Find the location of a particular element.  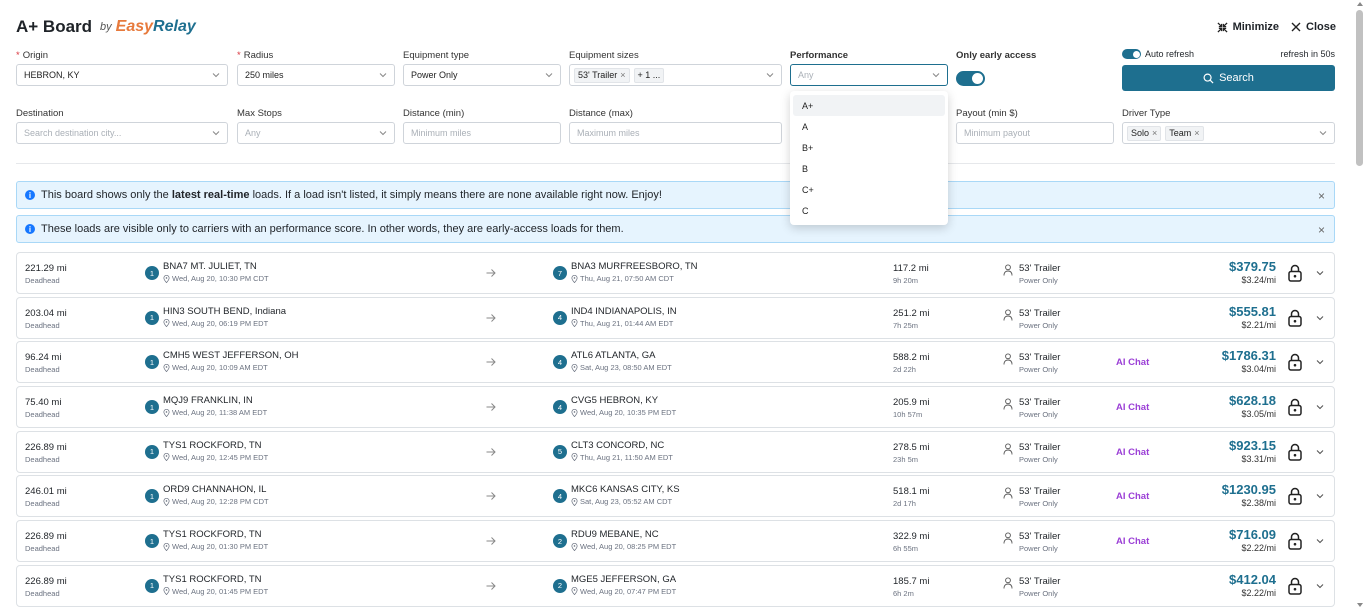

stop-count-badge: 4 is located at coordinates (560, 362).